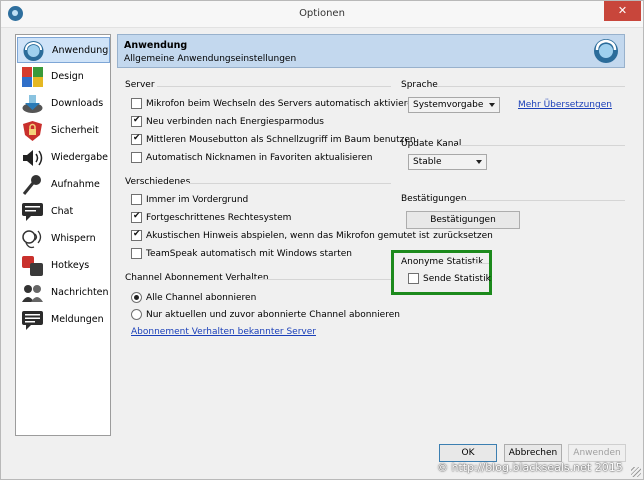 This screenshot has width=644, height=480. I want to click on autostart-checkbox, so click(136, 253).